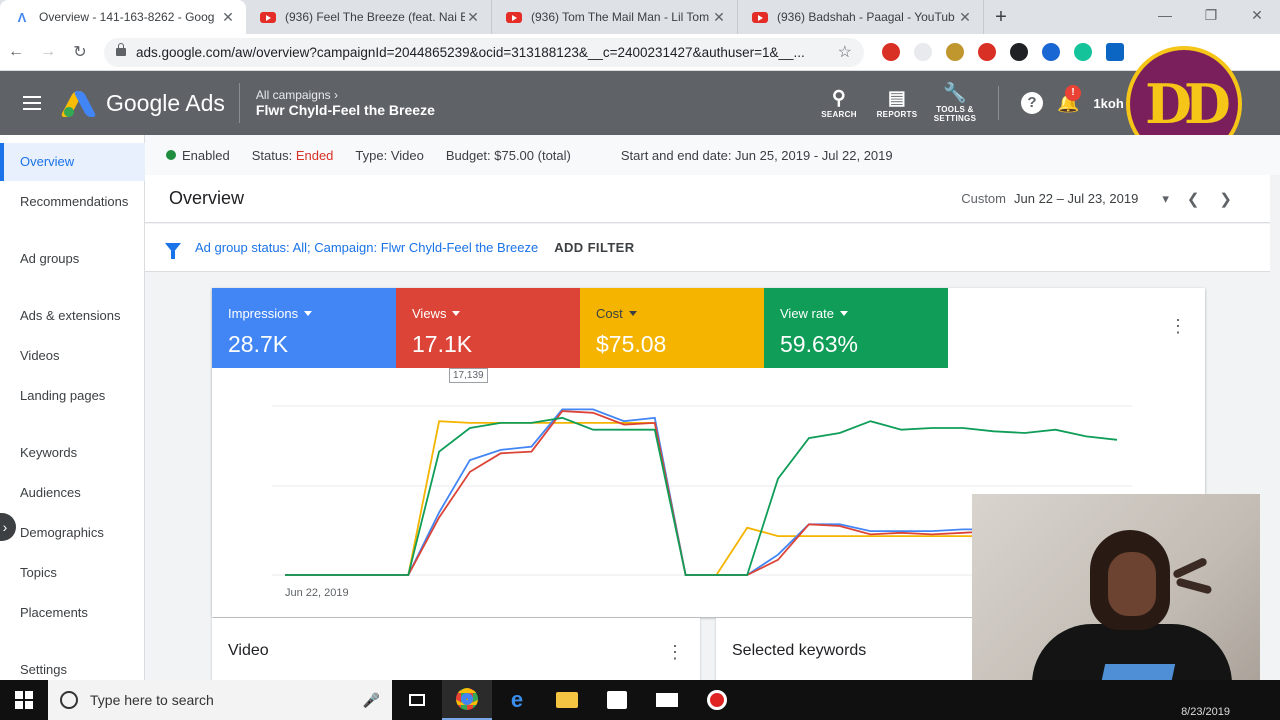 This screenshot has height=720, width=1280. What do you see at coordinates (856, 328) in the screenshot?
I see `metric-view-rate: View rate 59.63%` at bounding box center [856, 328].